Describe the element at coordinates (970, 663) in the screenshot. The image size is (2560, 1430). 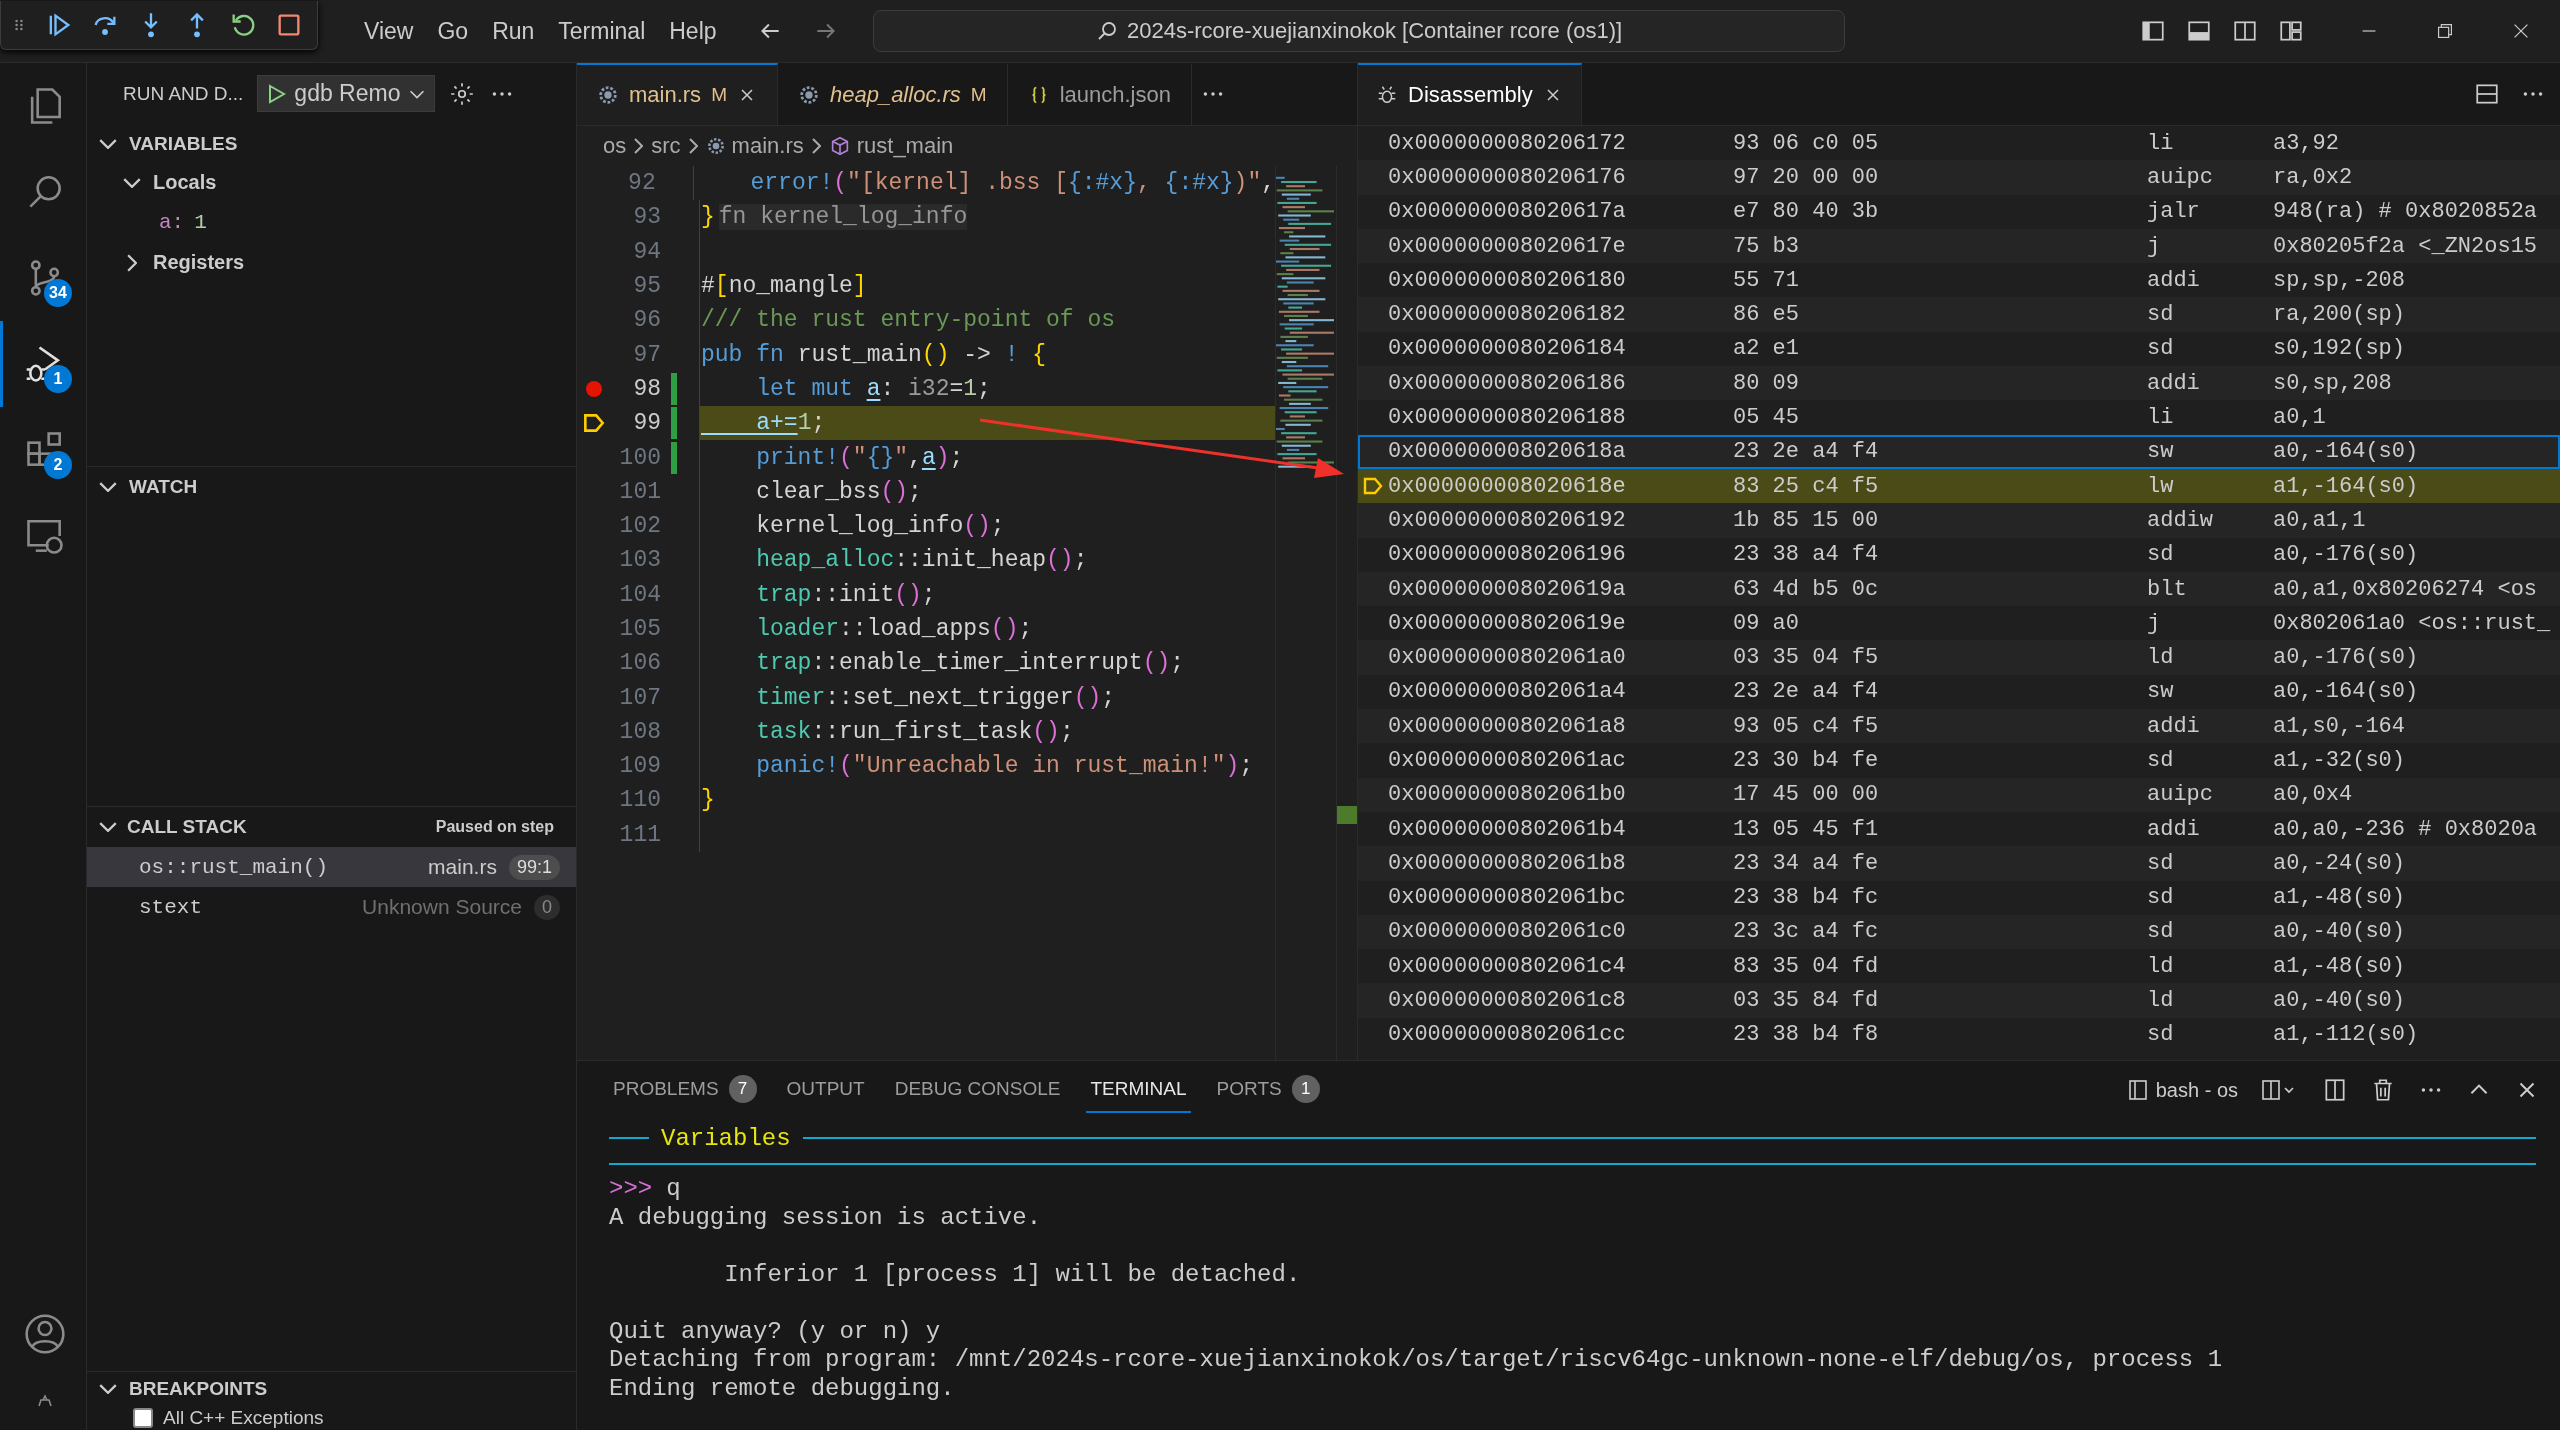
I see `code-line: trap::enable_timer_interrupt();` at that location.